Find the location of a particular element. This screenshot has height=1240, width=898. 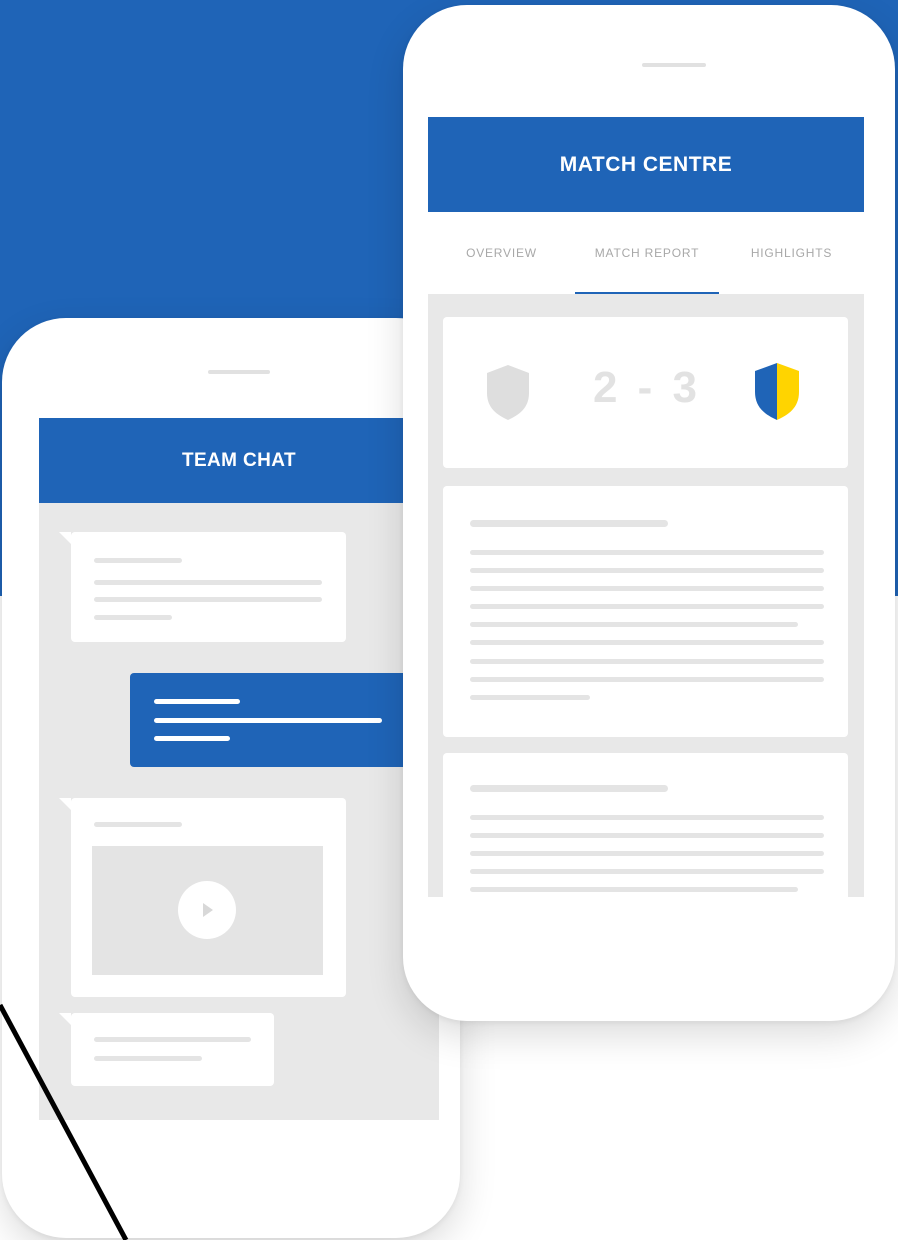

match-score: 2 - 3 is located at coordinates (647, 387).